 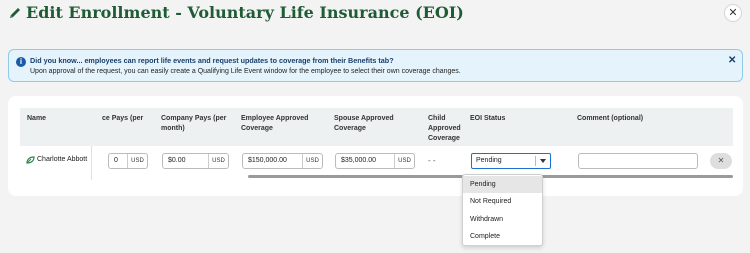 I want to click on info-icon: i, so click(x=21, y=62).